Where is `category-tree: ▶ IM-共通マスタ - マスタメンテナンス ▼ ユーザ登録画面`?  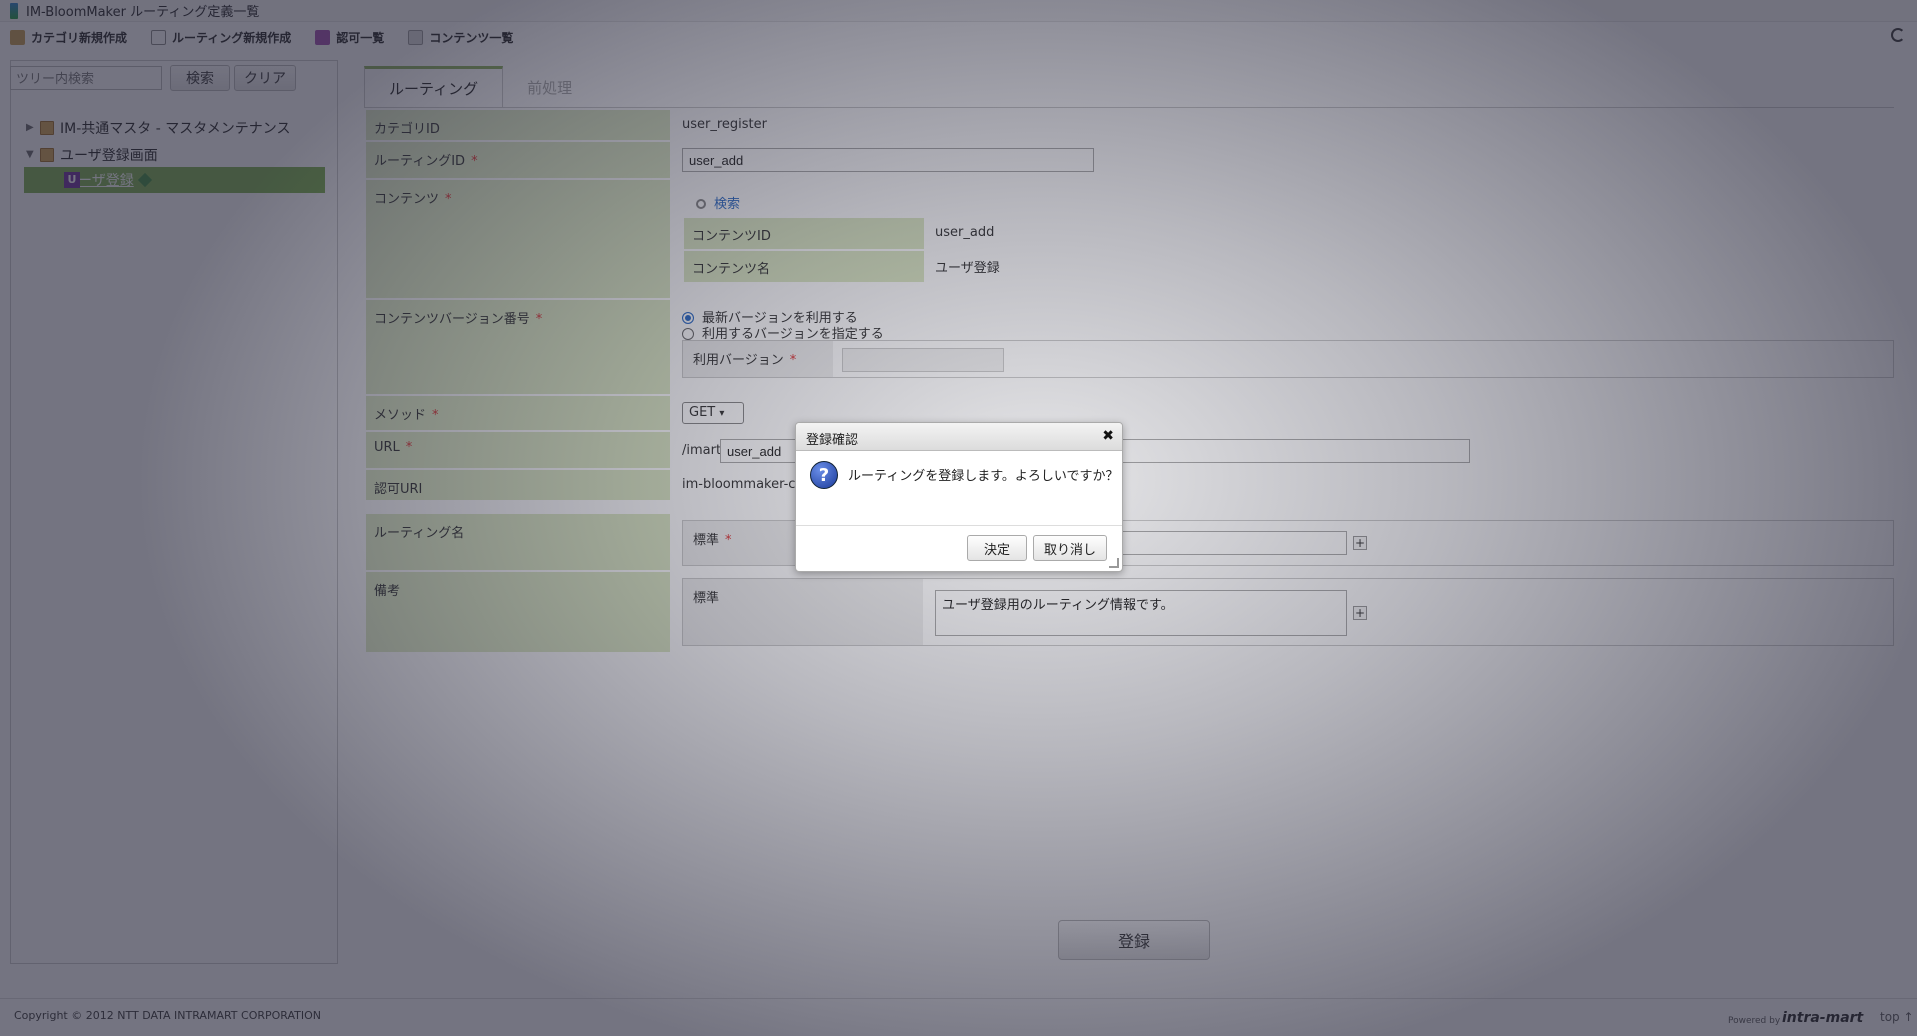 category-tree: ▶ IM-共通マスタ - マスタメンテナンス ▼ ユーザ登録画面 is located at coordinates (158, 141).